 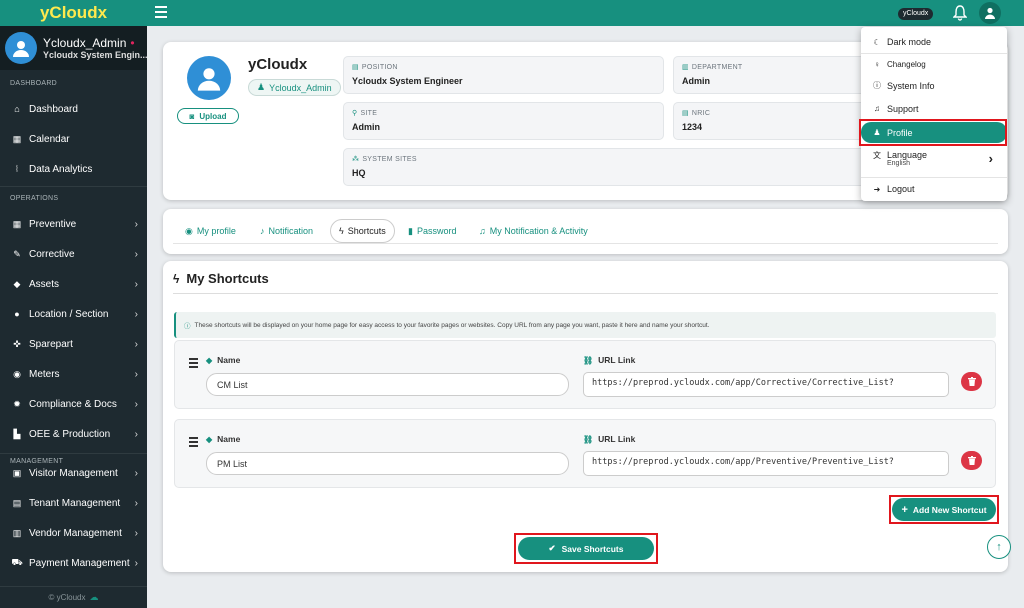 I want to click on location-icon: ●, so click(x=17, y=314).